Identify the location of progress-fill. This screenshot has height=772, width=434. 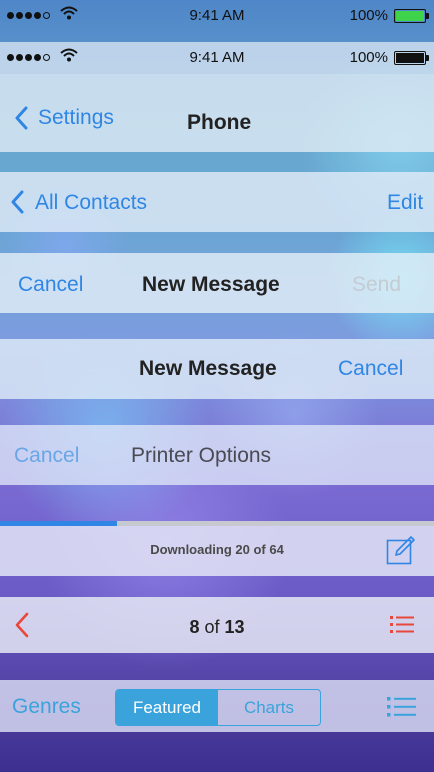
(59, 523).